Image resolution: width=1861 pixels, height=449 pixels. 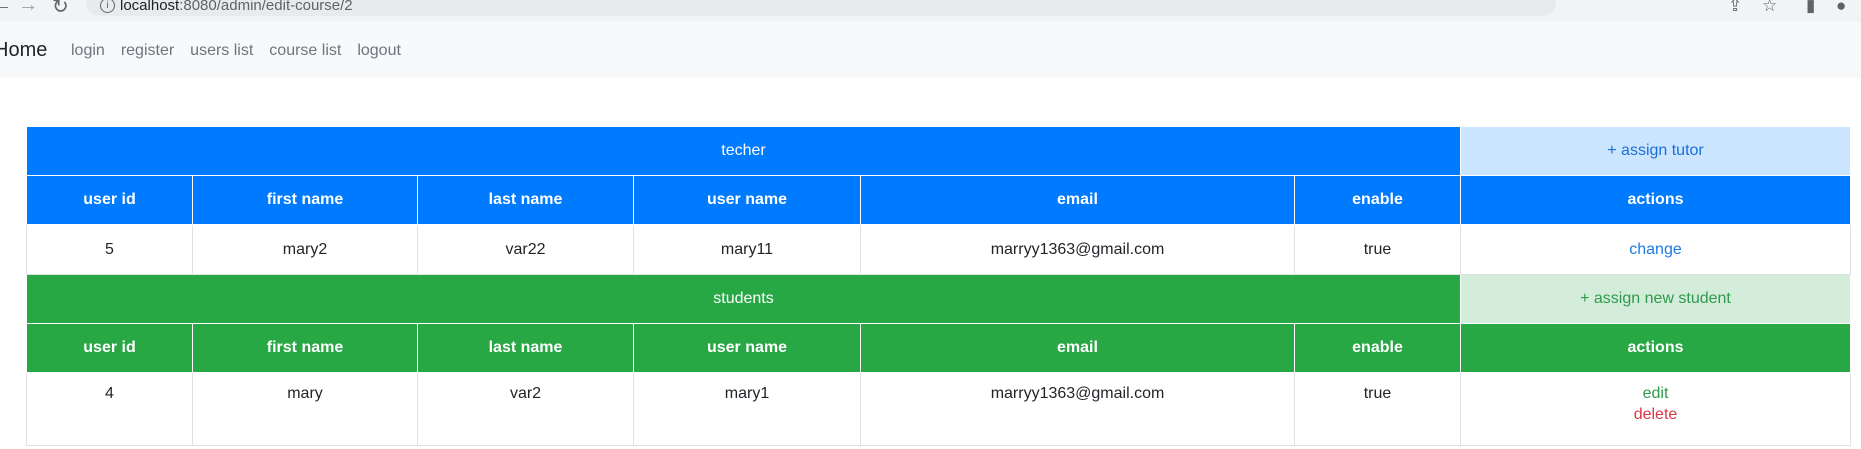 What do you see at coordinates (109, 249) in the screenshot?
I see `cell-user-id: 5` at bounding box center [109, 249].